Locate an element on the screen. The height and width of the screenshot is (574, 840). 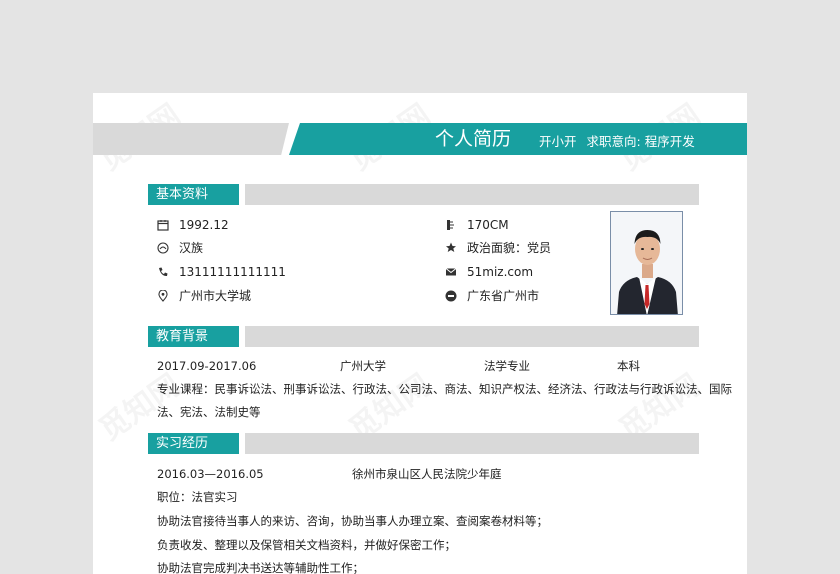
phone-value: 13111111111111 is located at coordinates (232, 272).